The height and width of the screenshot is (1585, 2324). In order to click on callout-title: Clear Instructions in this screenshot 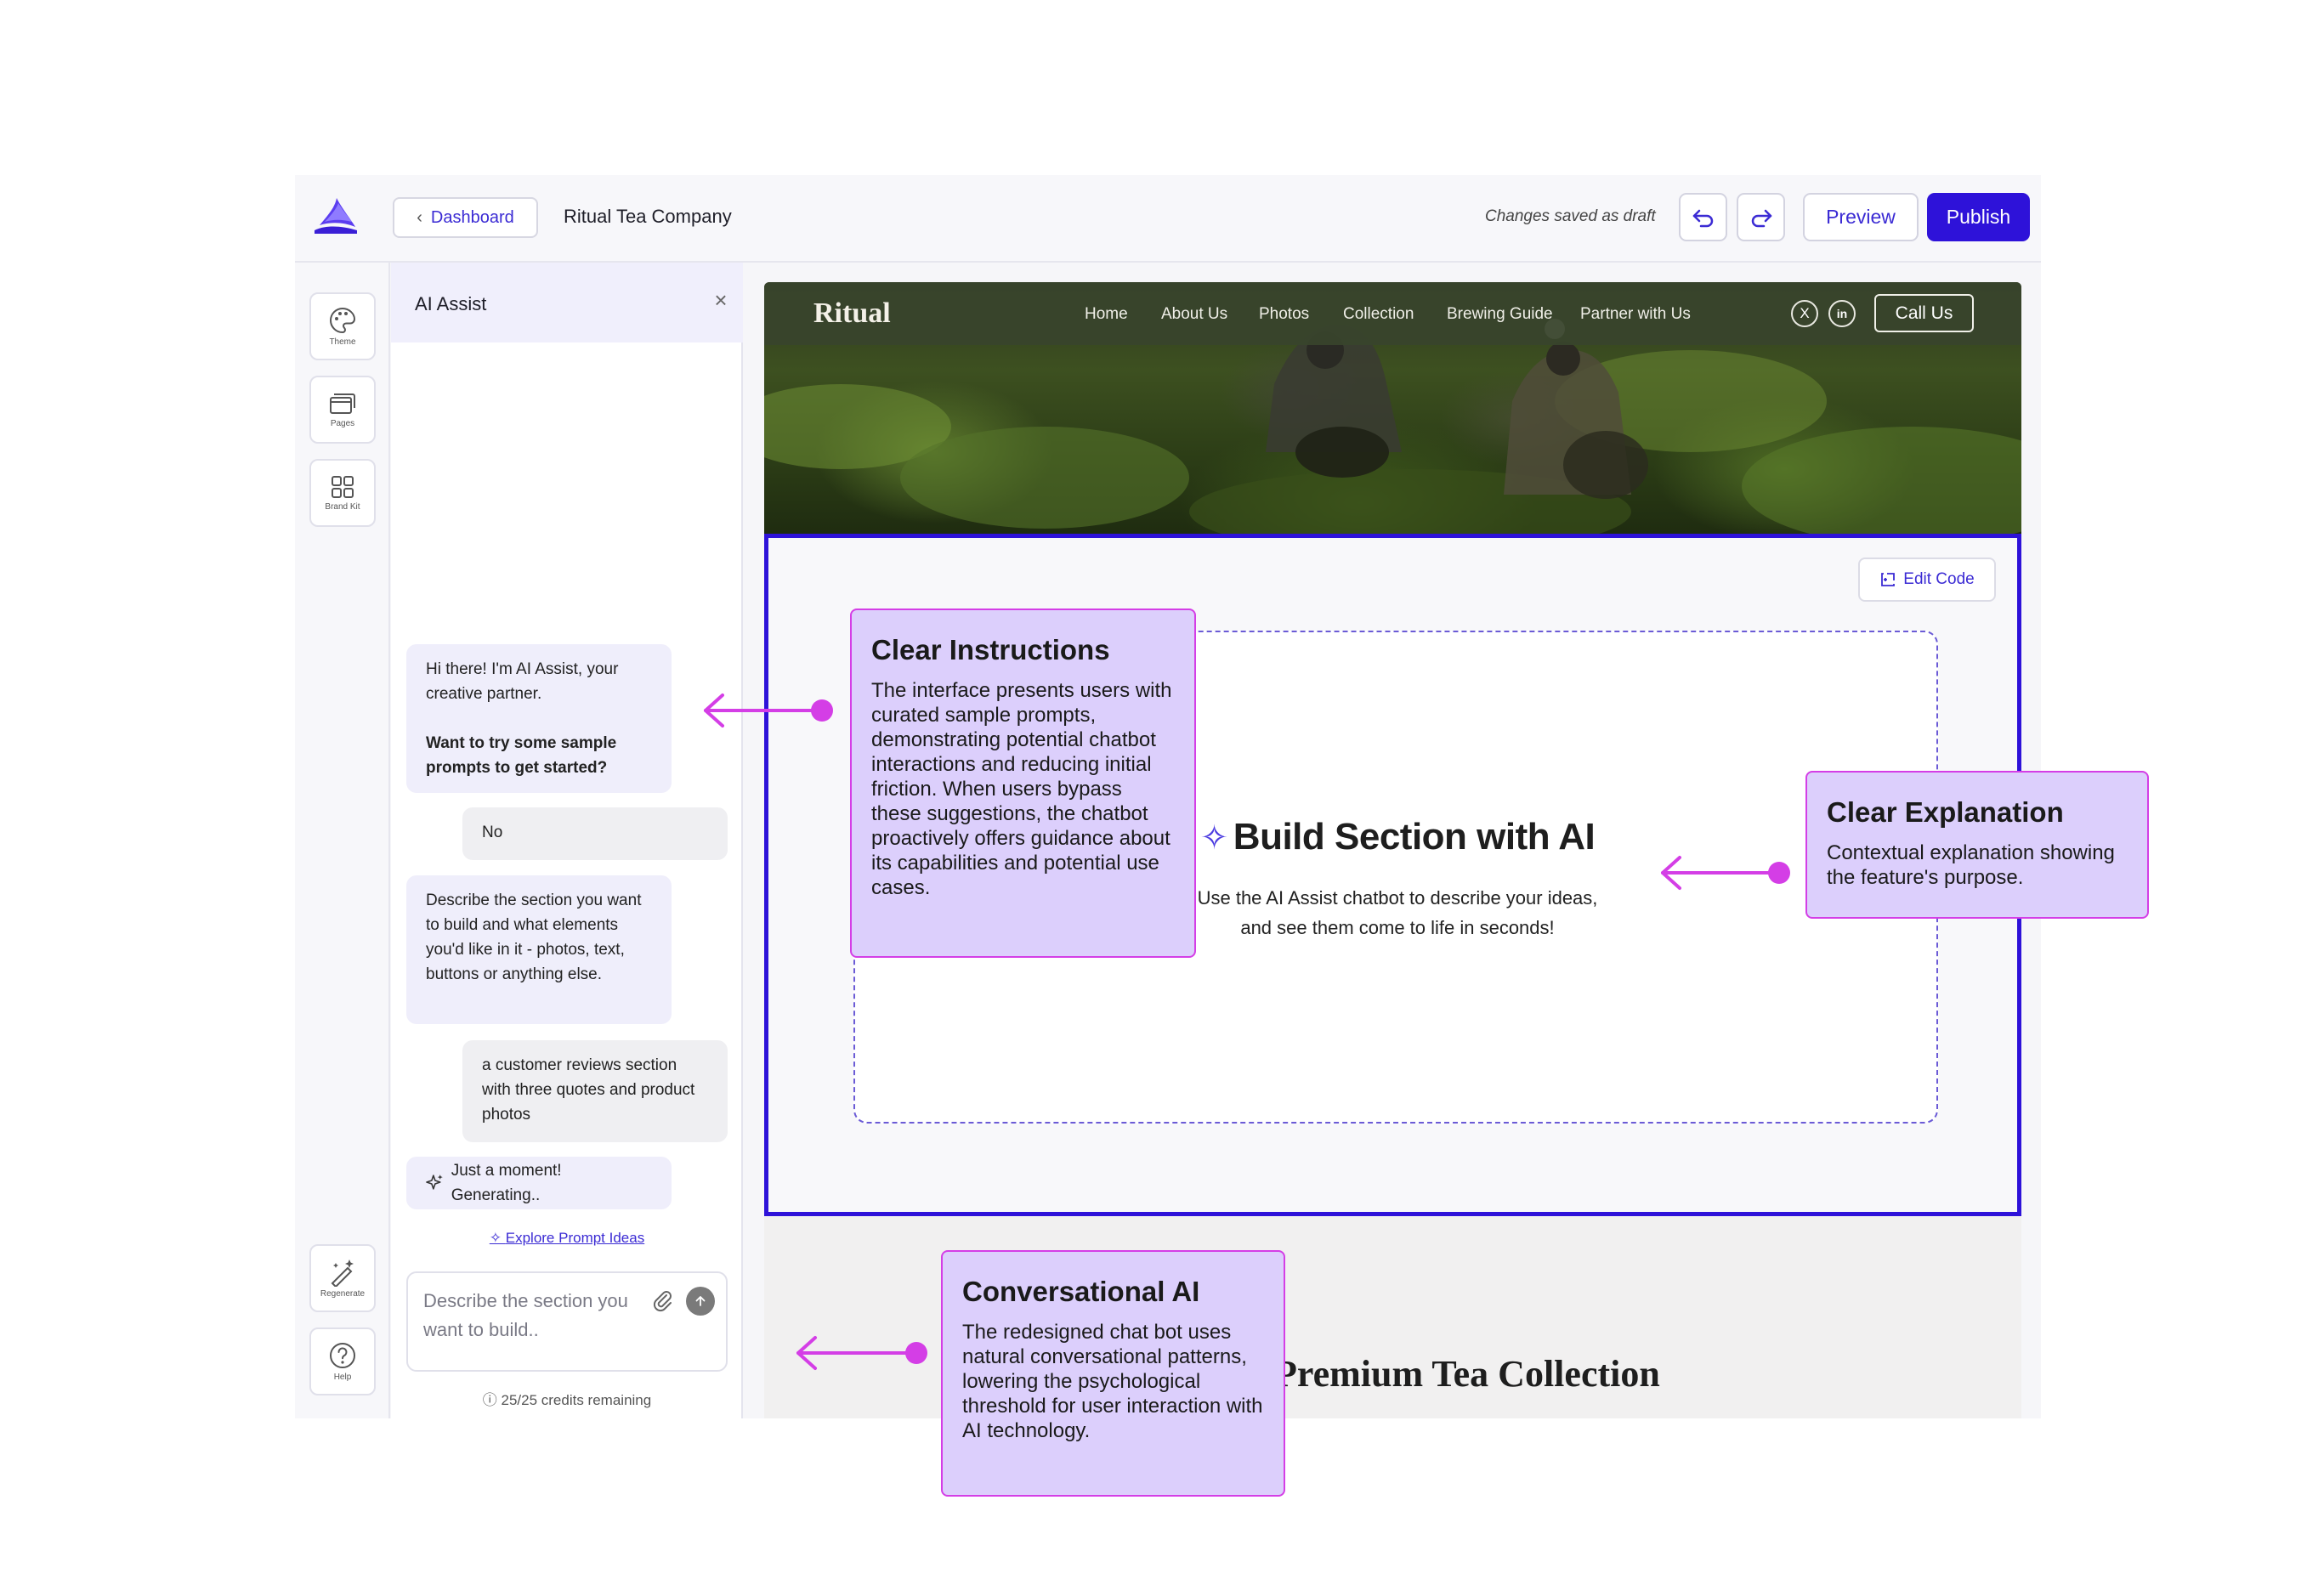, I will do `click(990, 649)`.